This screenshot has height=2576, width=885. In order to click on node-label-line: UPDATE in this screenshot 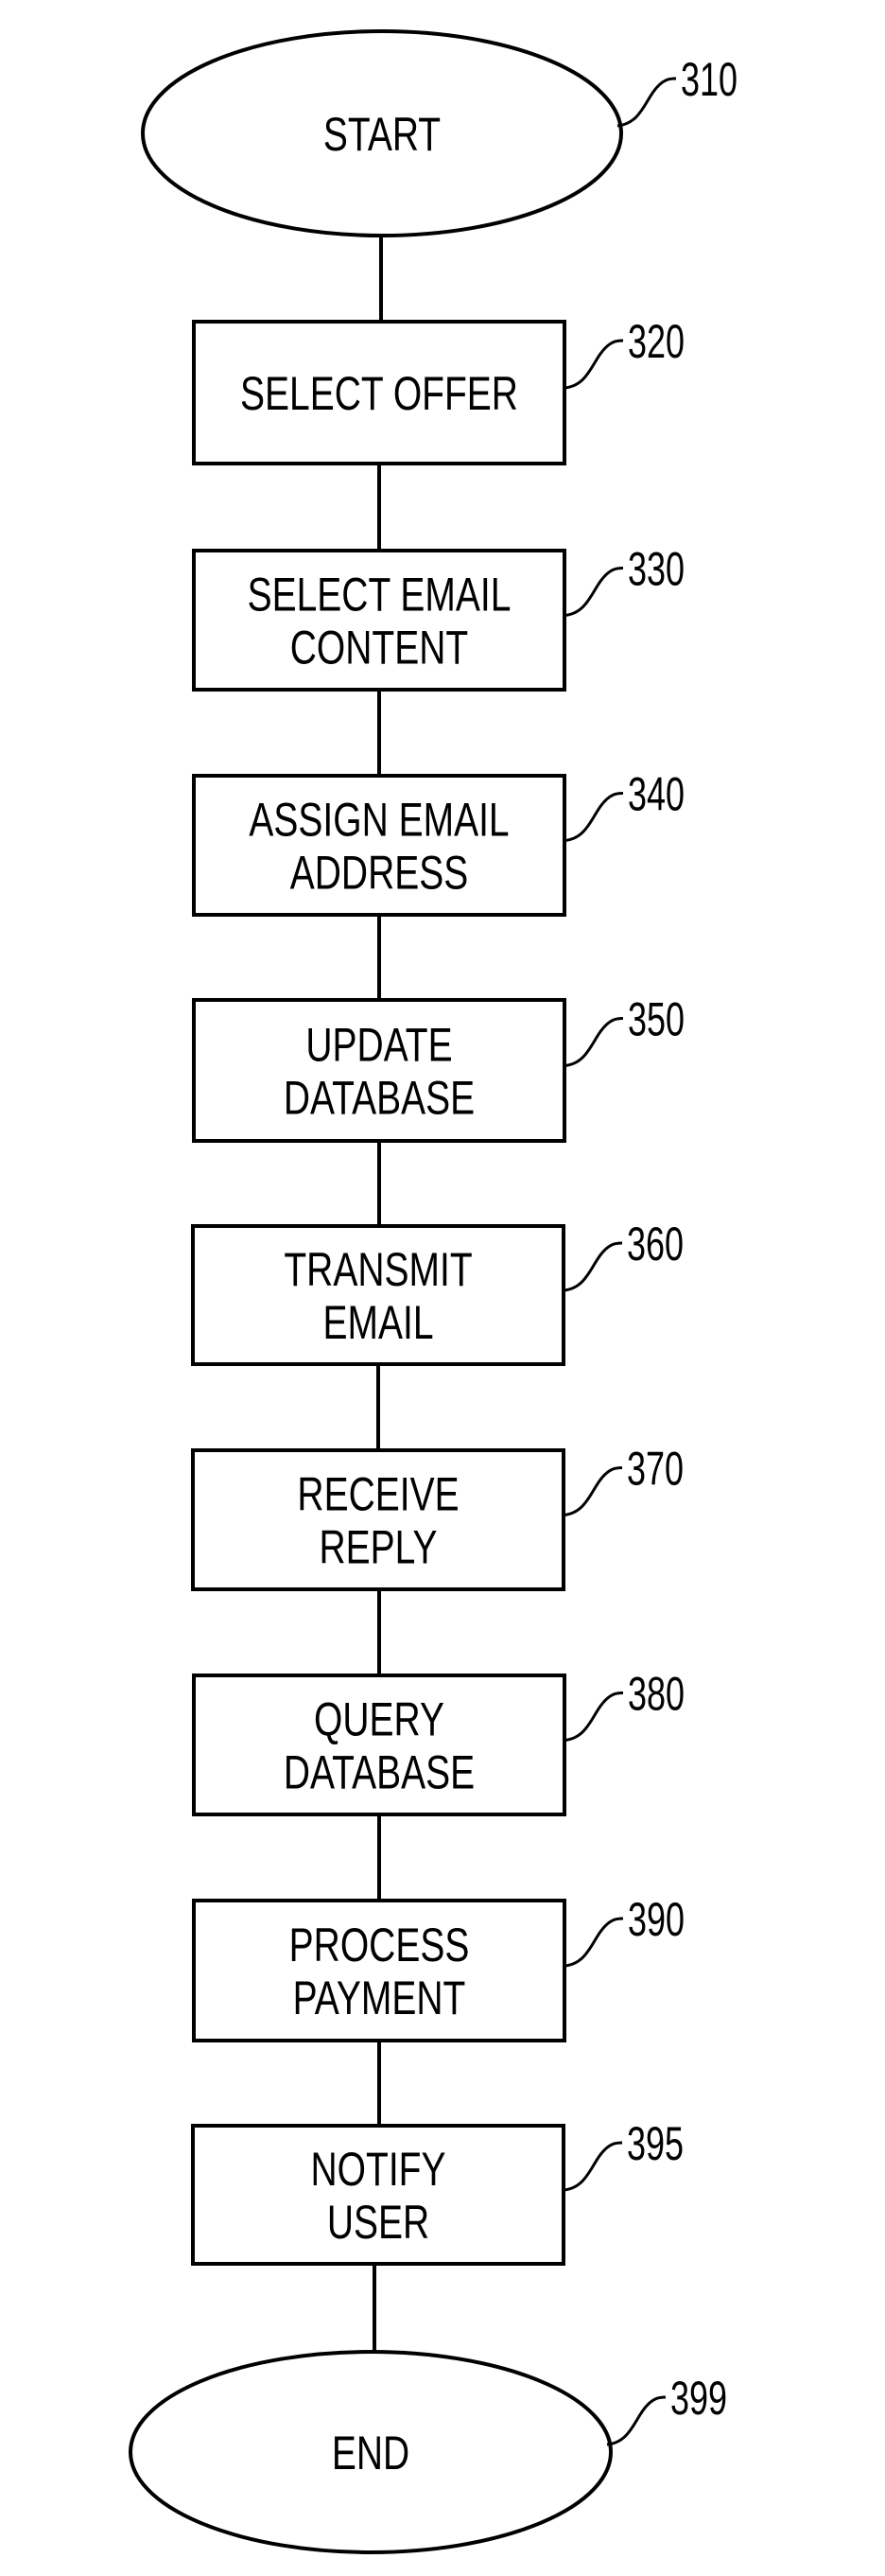, I will do `click(378, 1045)`.